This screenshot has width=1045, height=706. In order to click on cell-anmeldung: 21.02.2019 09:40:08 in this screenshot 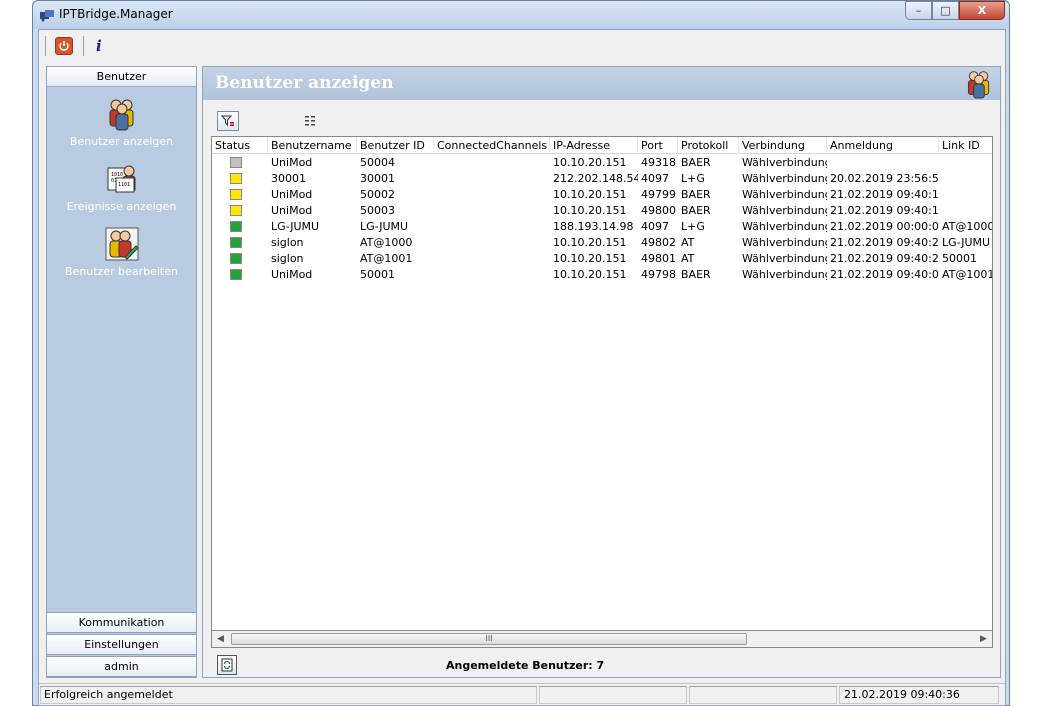, I will do `click(884, 274)`.